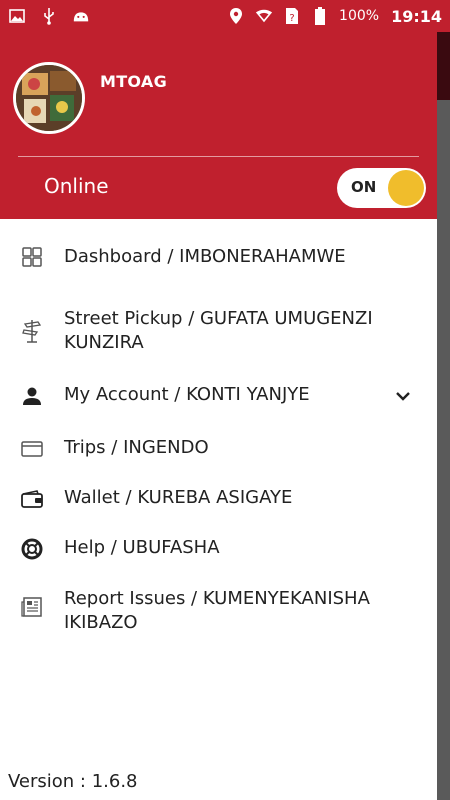 The height and width of the screenshot is (800, 450). I want to click on lifebuoy-icon, so click(32, 549).